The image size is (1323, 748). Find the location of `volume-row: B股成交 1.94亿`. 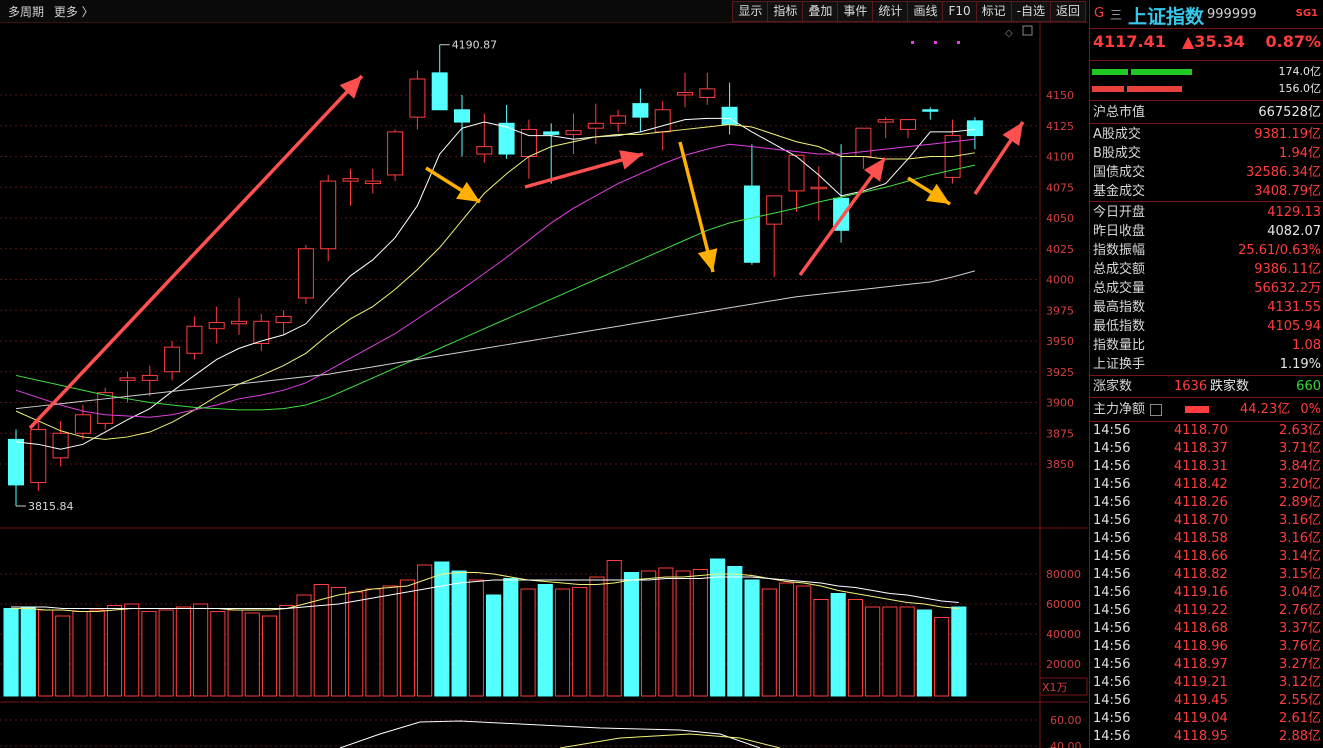

volume-row: B股成交 1.94亿 is located at coordinates (1207, 153).